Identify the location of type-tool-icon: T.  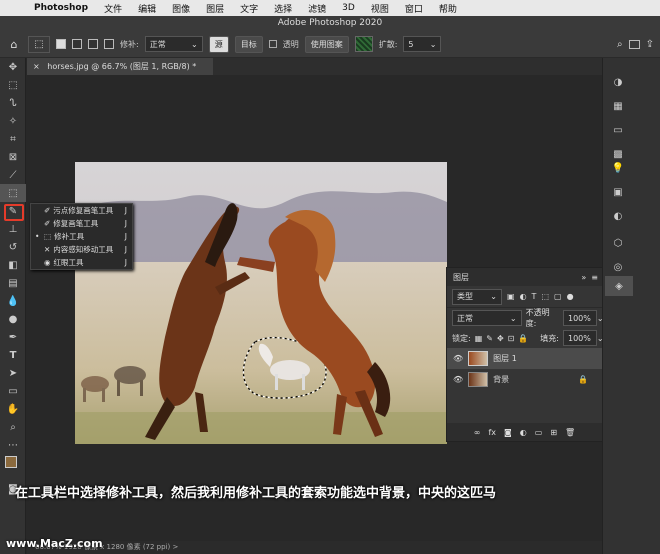
(13, 355).